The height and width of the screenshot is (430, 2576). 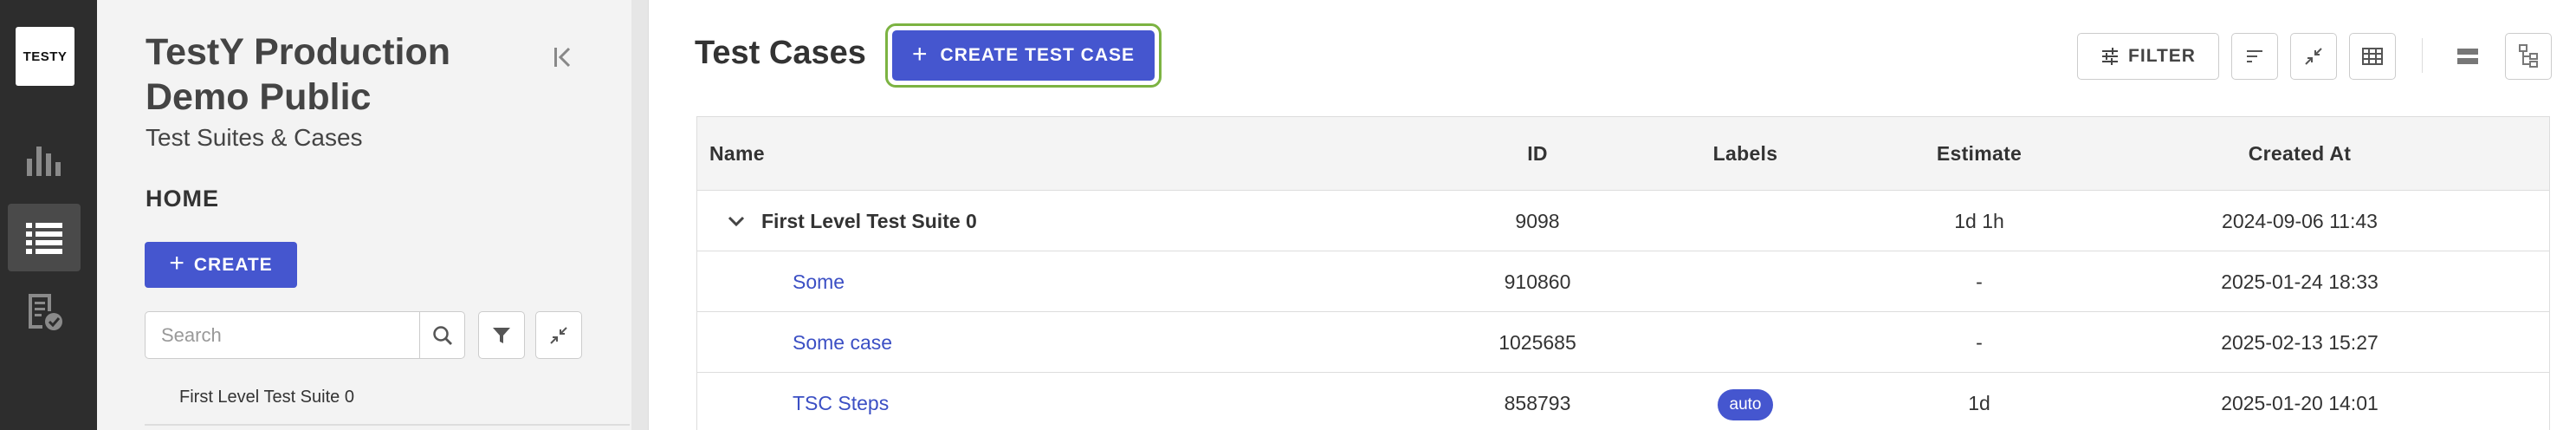 I want to click on case-name-link: Some, so click(x=819, y=282).